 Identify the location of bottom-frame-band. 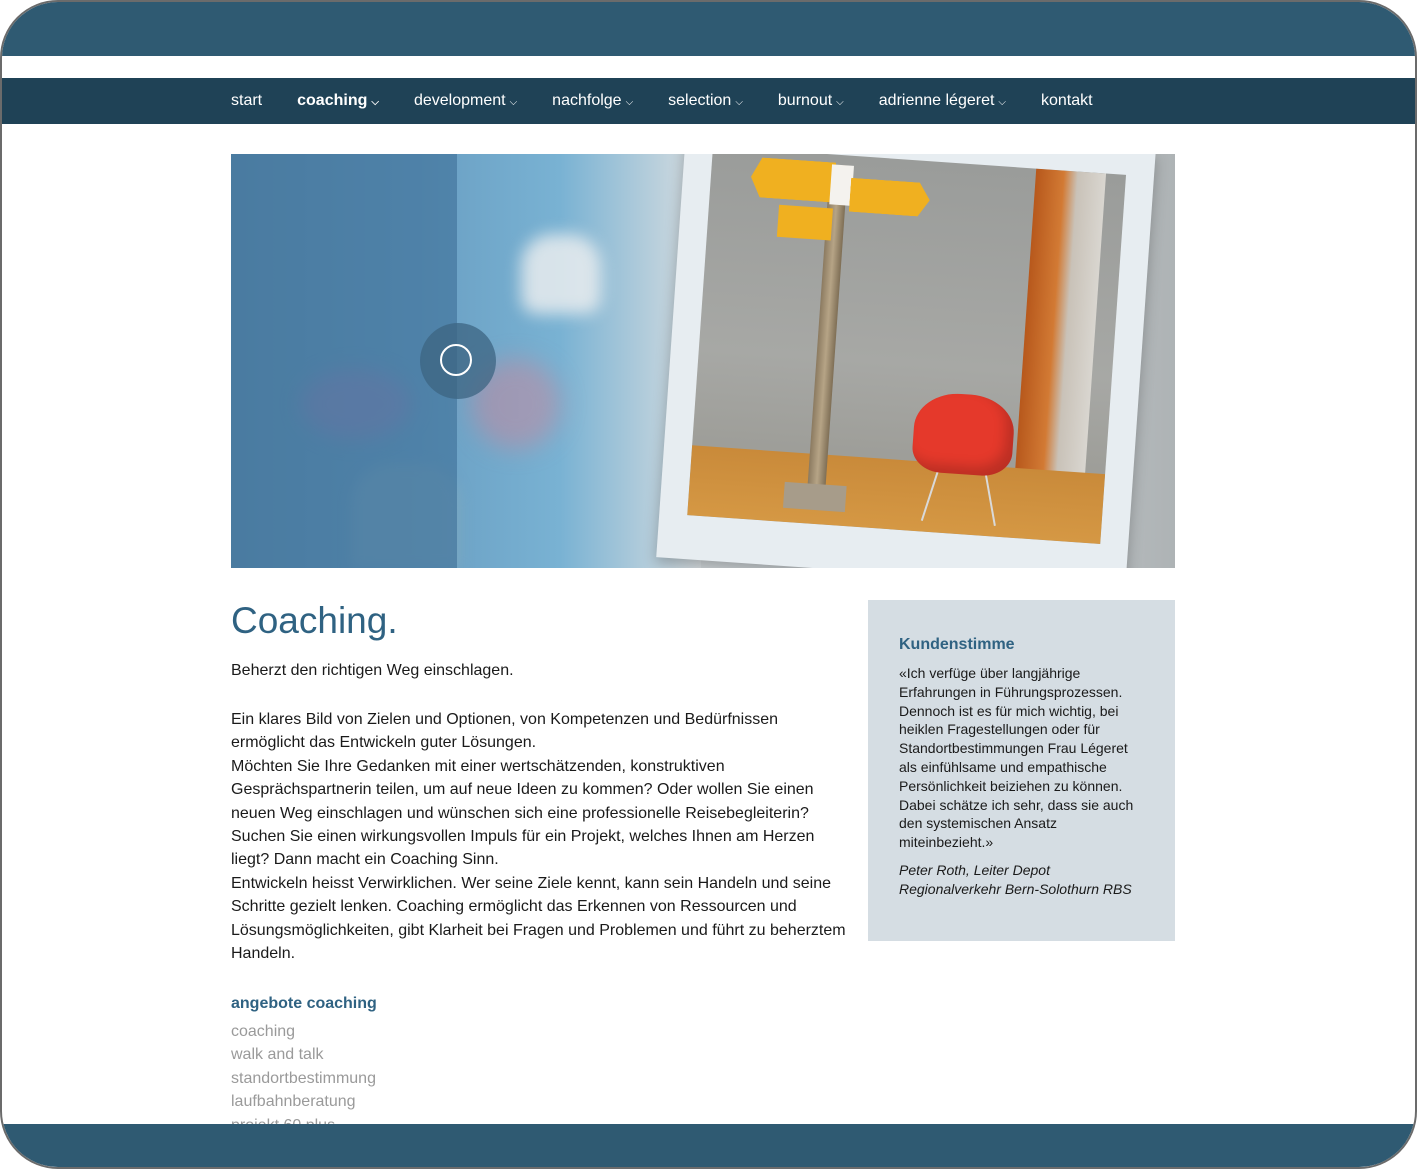
(708, 1145).